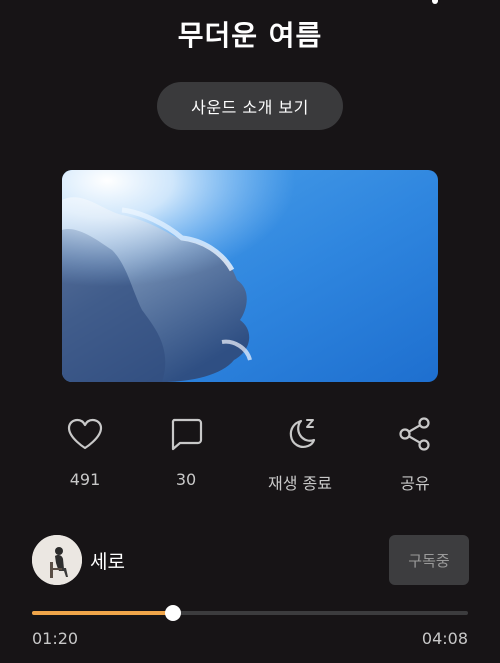 Image resolution: width=500 pixels, height=663 pixels. What do you see at coordinates (57, 560) in the screenshot?
I see `artist-avatar` at bounding box center [57, 560].